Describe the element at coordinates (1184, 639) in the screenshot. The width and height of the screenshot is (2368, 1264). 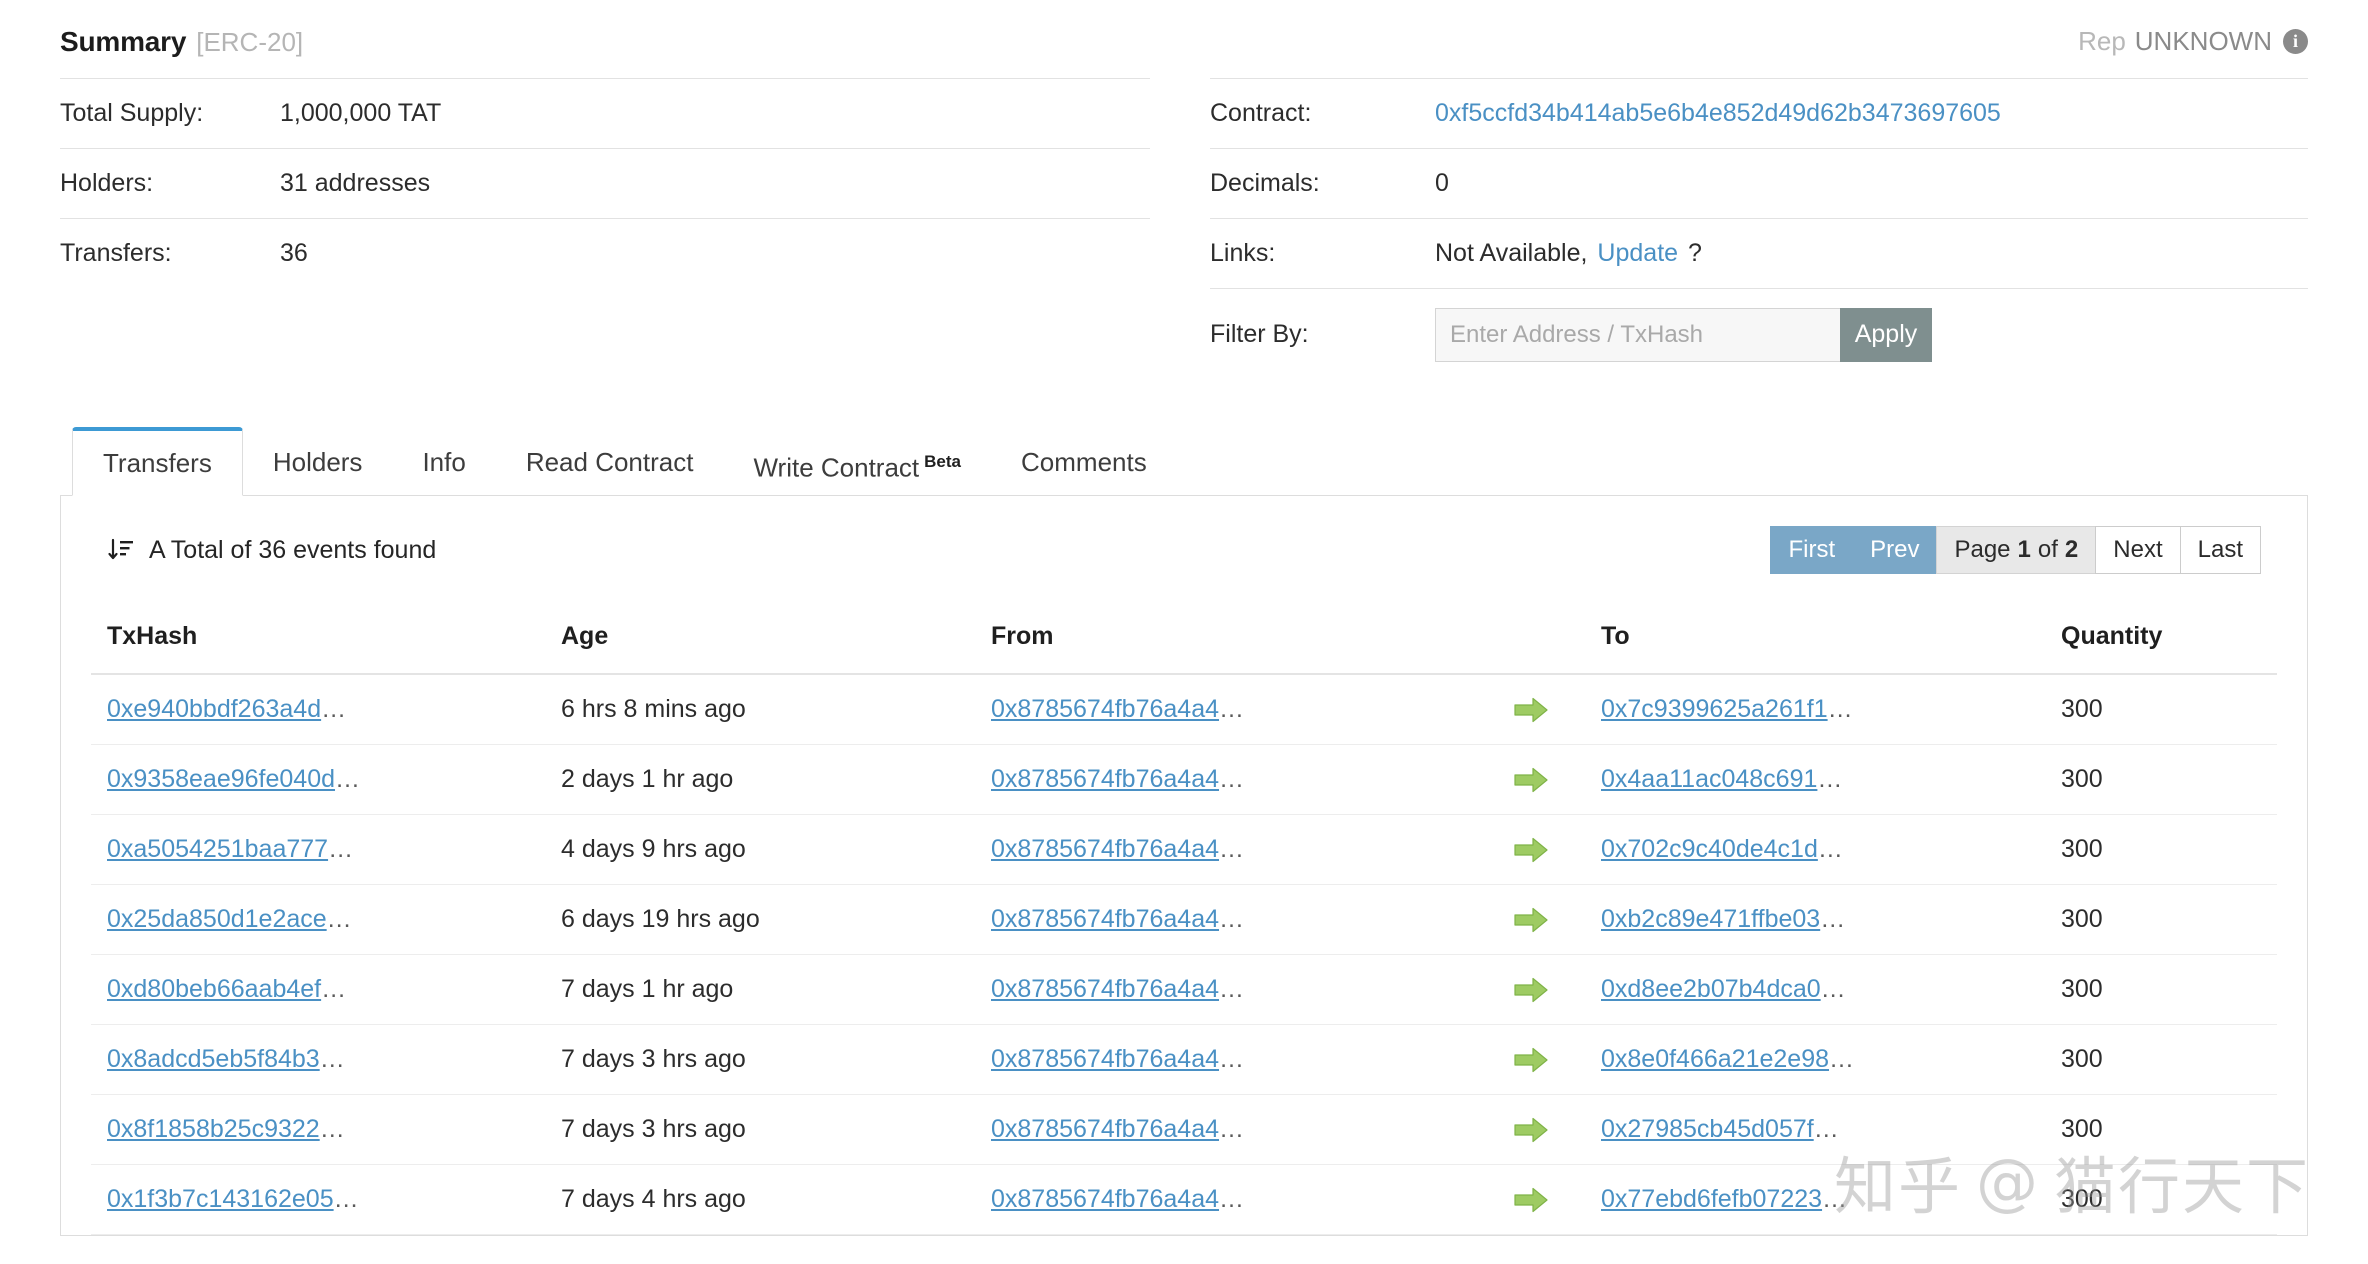
I see `table-header-row: TxHash Age From To Quantity` at that location.